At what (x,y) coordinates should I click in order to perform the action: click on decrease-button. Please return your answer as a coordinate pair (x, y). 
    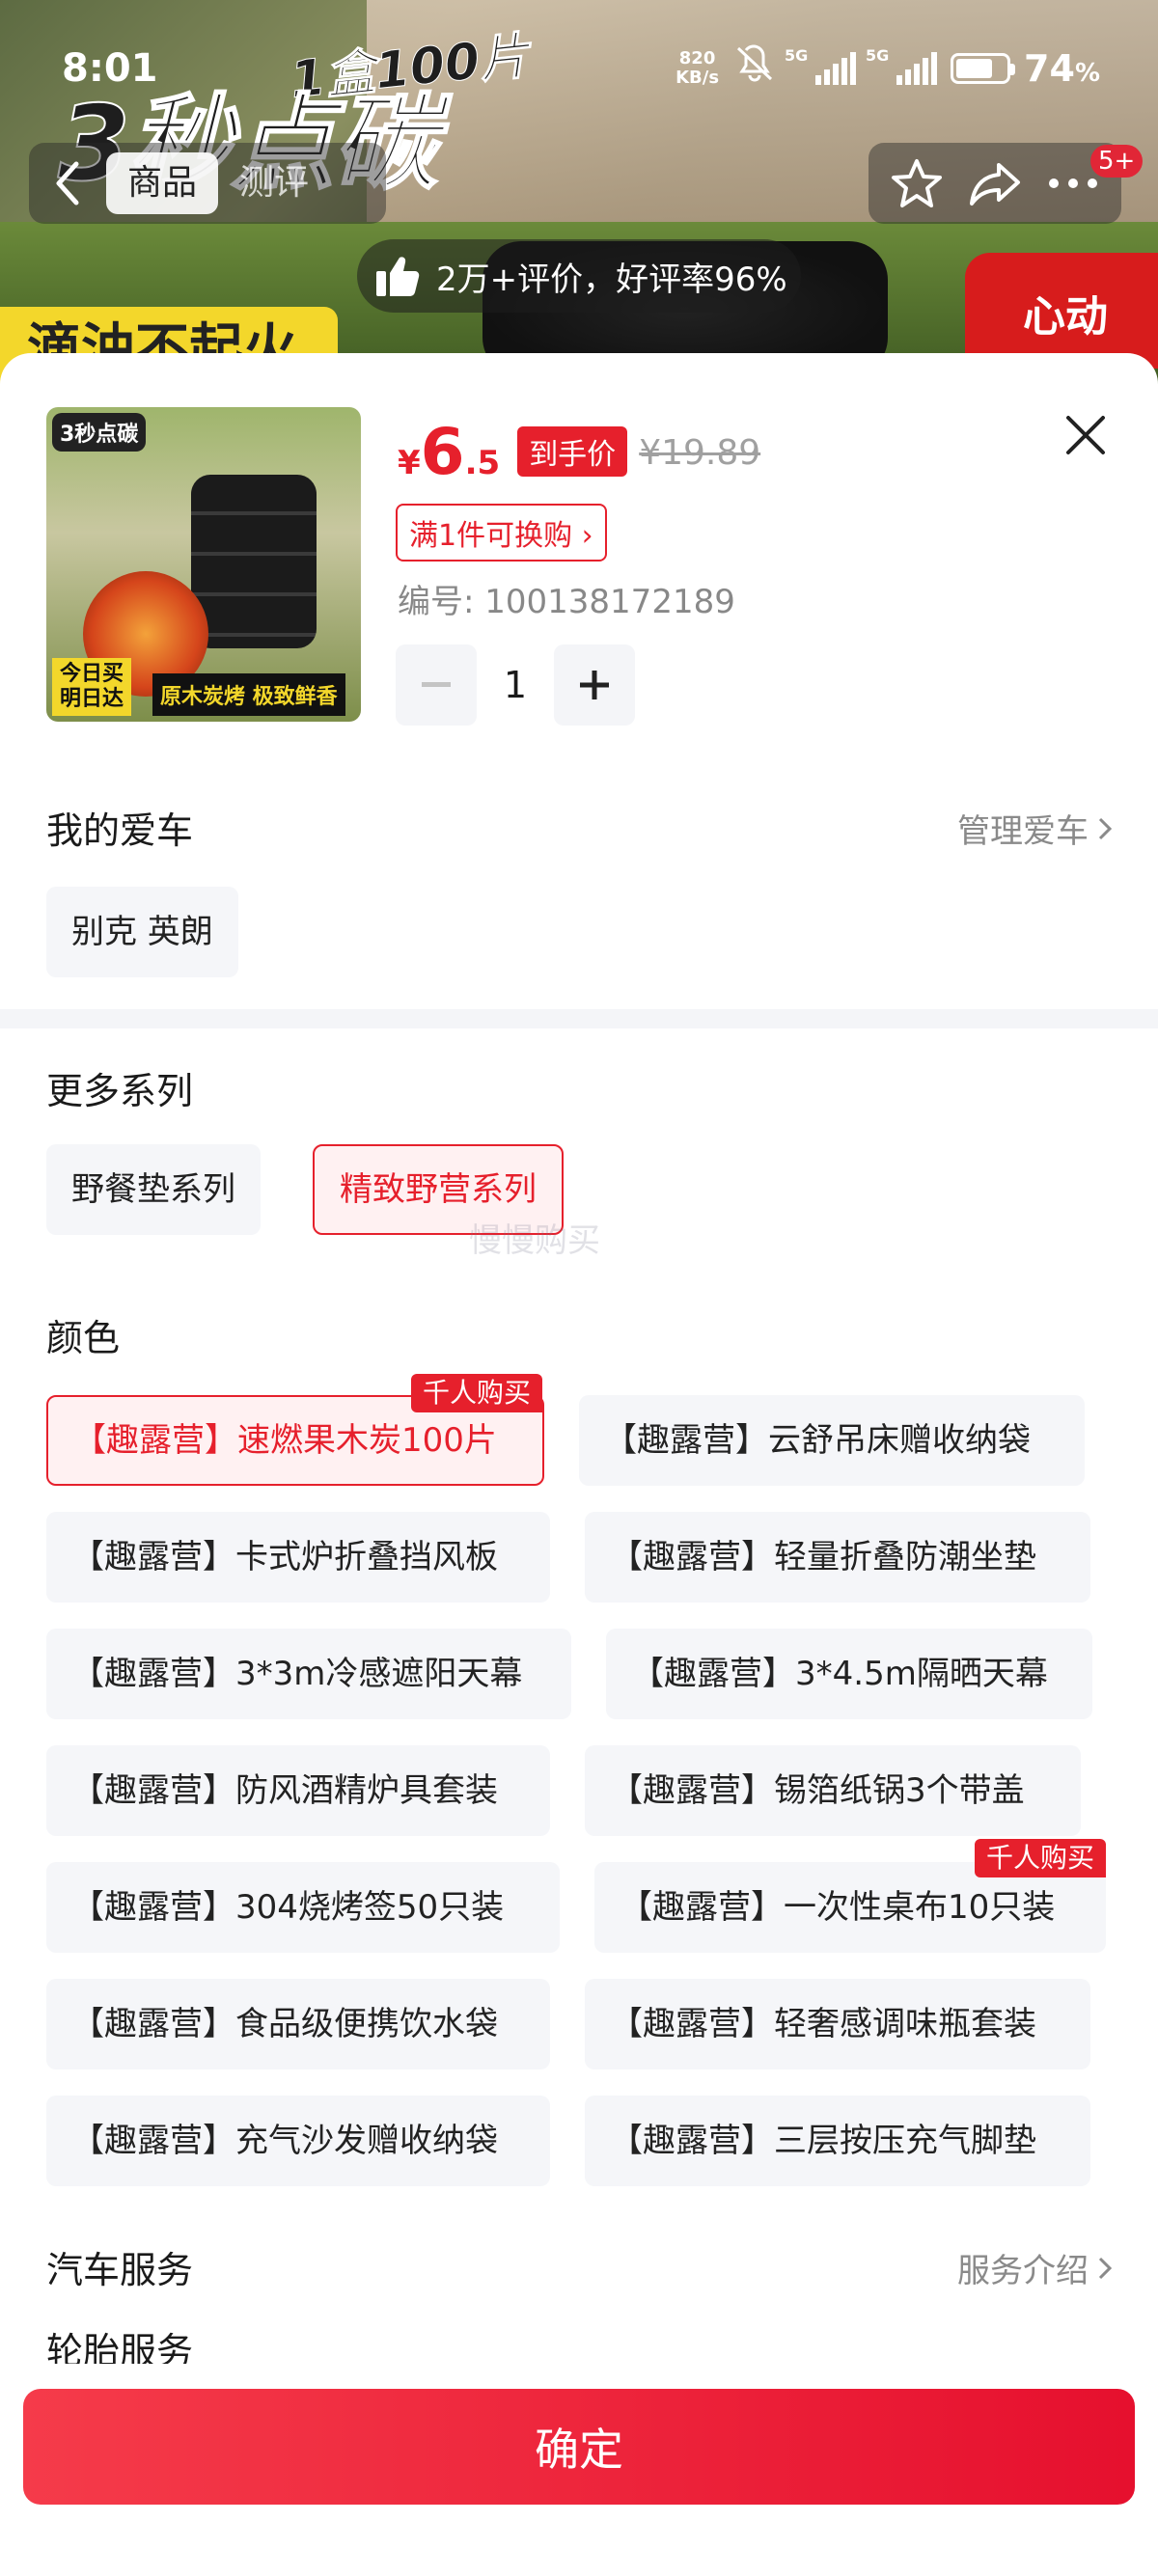
    Looking at the image, I should click on (436, 685).